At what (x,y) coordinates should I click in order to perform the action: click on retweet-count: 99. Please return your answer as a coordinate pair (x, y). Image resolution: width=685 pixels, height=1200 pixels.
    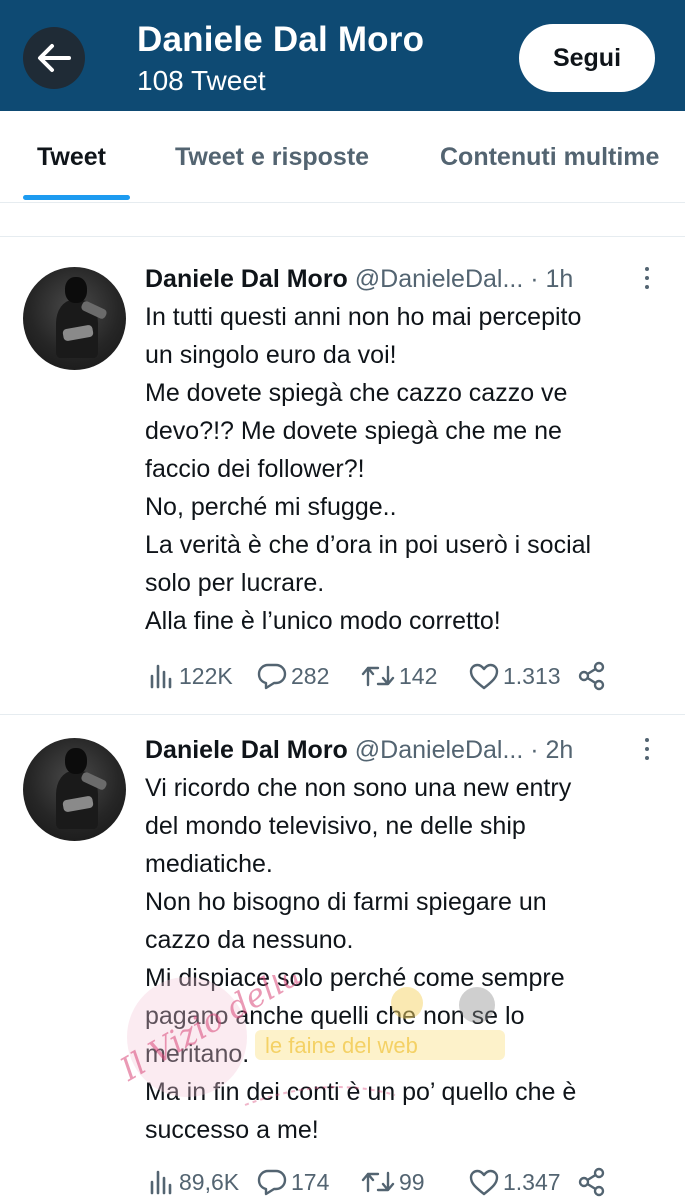
    Looking at the image, I should click on (412, 1181).